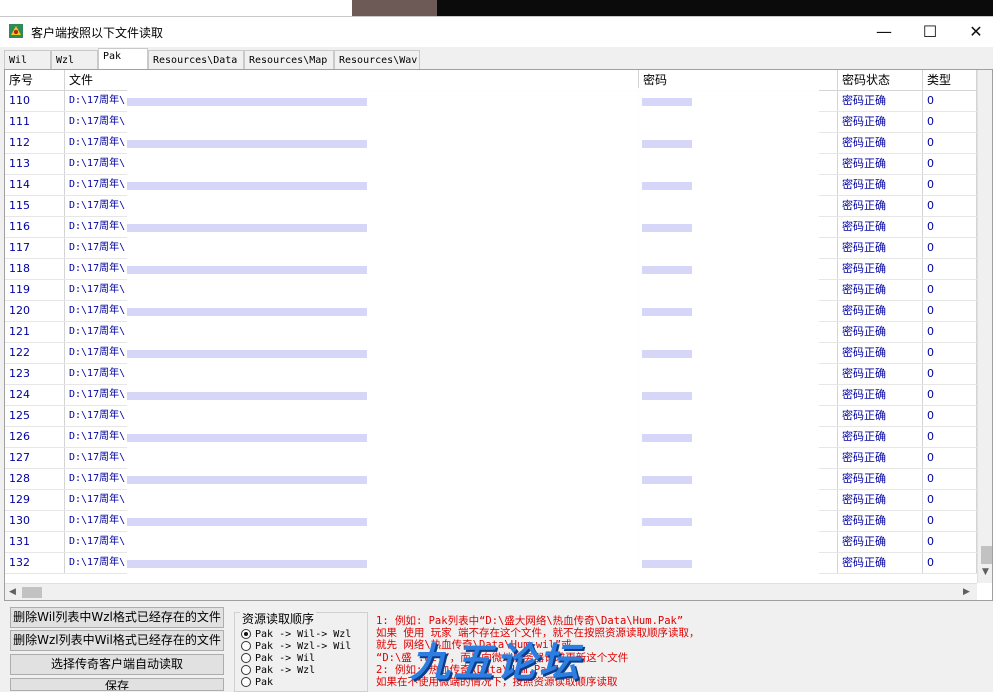 This screenshot has height=692, width=993. Describe the element at coordinates (278, 671) in the screenshot. I see `order-option-4: Pak -> Wzl` at that location.